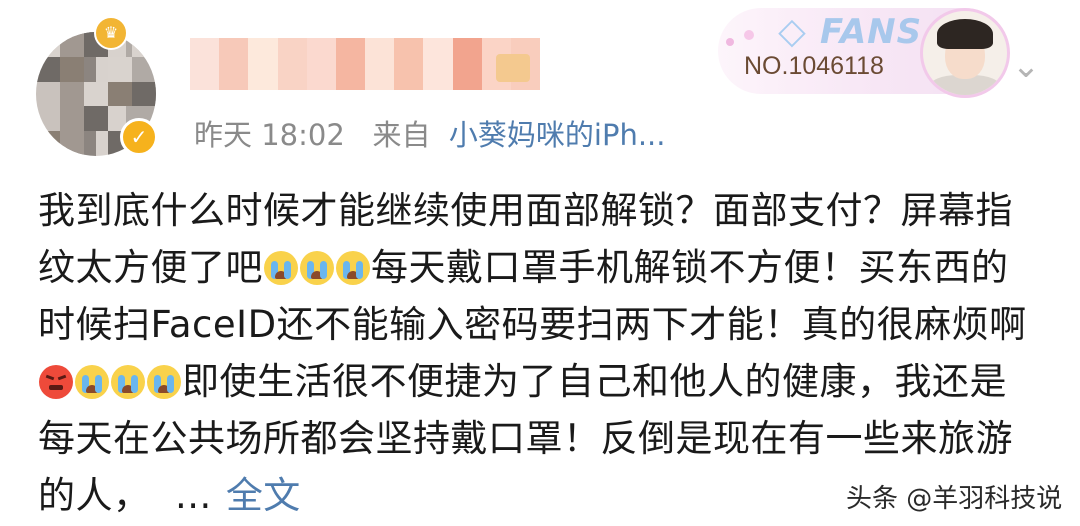 This screenshot has height=526, width=1080. Describe the element at coordinates (365, 64) in the screenshot. I see `username-blurred` at that location.